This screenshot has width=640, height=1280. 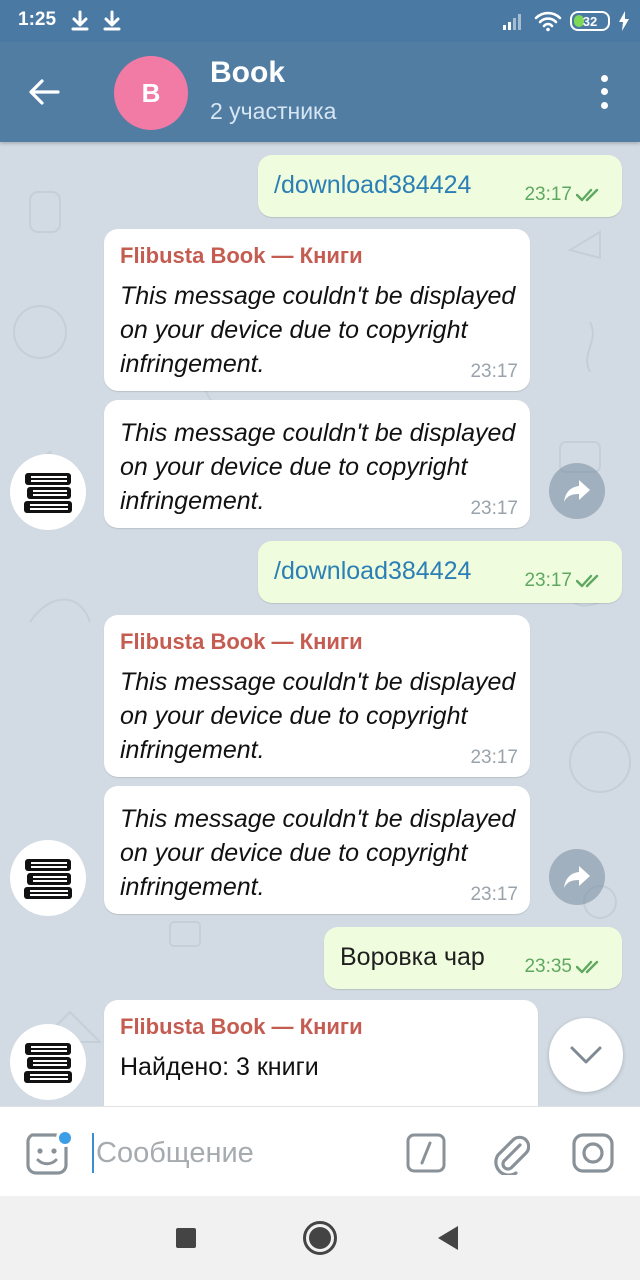 I want to click on wifi-icon, so click(x=548, y=21).